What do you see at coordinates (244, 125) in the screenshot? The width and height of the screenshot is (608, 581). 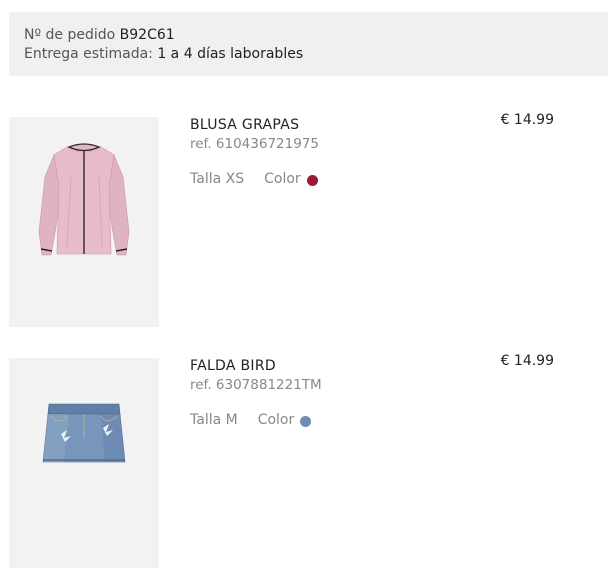 I see `product-name: BLUSA GRAPAS` at bounding box center [244, 125].